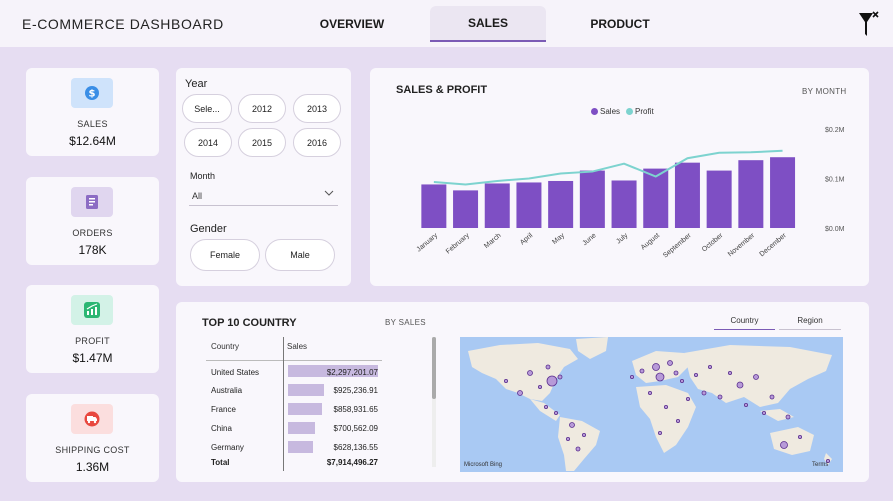 The width and height of the screenshot is (893, 501). I want to click on x-tick-label: June, so click(590, 239).